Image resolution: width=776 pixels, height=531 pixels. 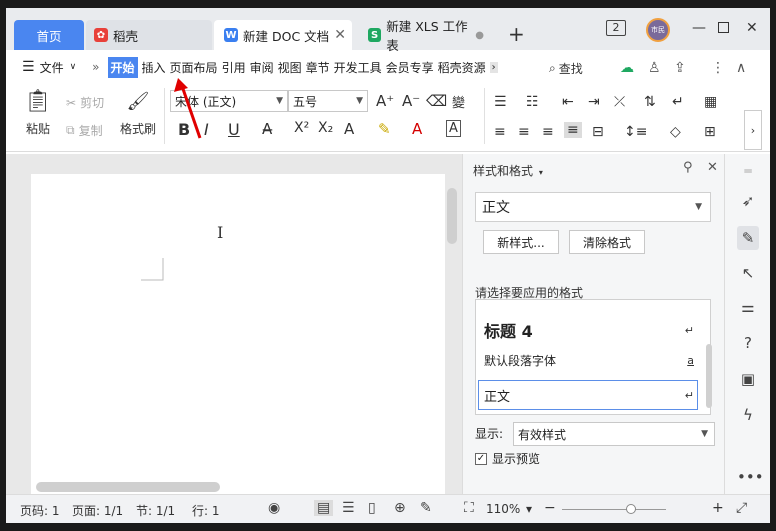 What do you see at coordinates (400, 508) in the screenshot?
I see `web-view-icon: ⊕` at bounding box center [400, 508].